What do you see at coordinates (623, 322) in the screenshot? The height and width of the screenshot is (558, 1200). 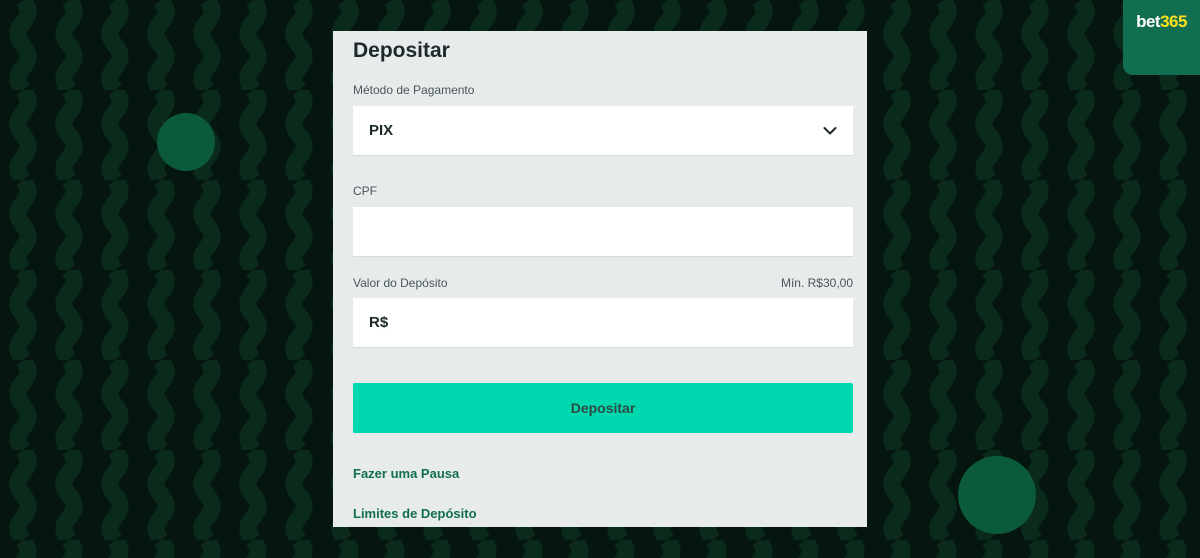 I see `amount-input` at bounding box center [623, 322].